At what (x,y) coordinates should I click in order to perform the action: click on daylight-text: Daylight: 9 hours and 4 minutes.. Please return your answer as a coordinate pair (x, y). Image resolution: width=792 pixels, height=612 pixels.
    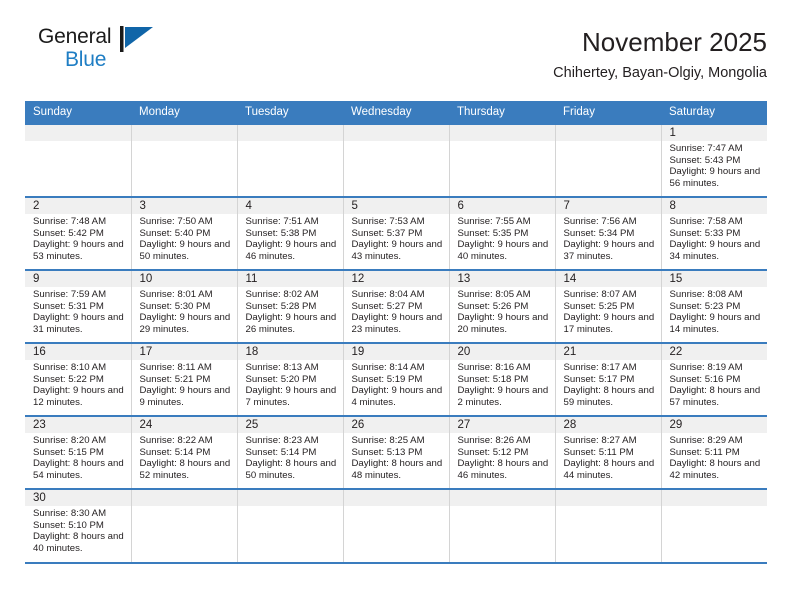
    Looking at the image, I should click on (397, 396).